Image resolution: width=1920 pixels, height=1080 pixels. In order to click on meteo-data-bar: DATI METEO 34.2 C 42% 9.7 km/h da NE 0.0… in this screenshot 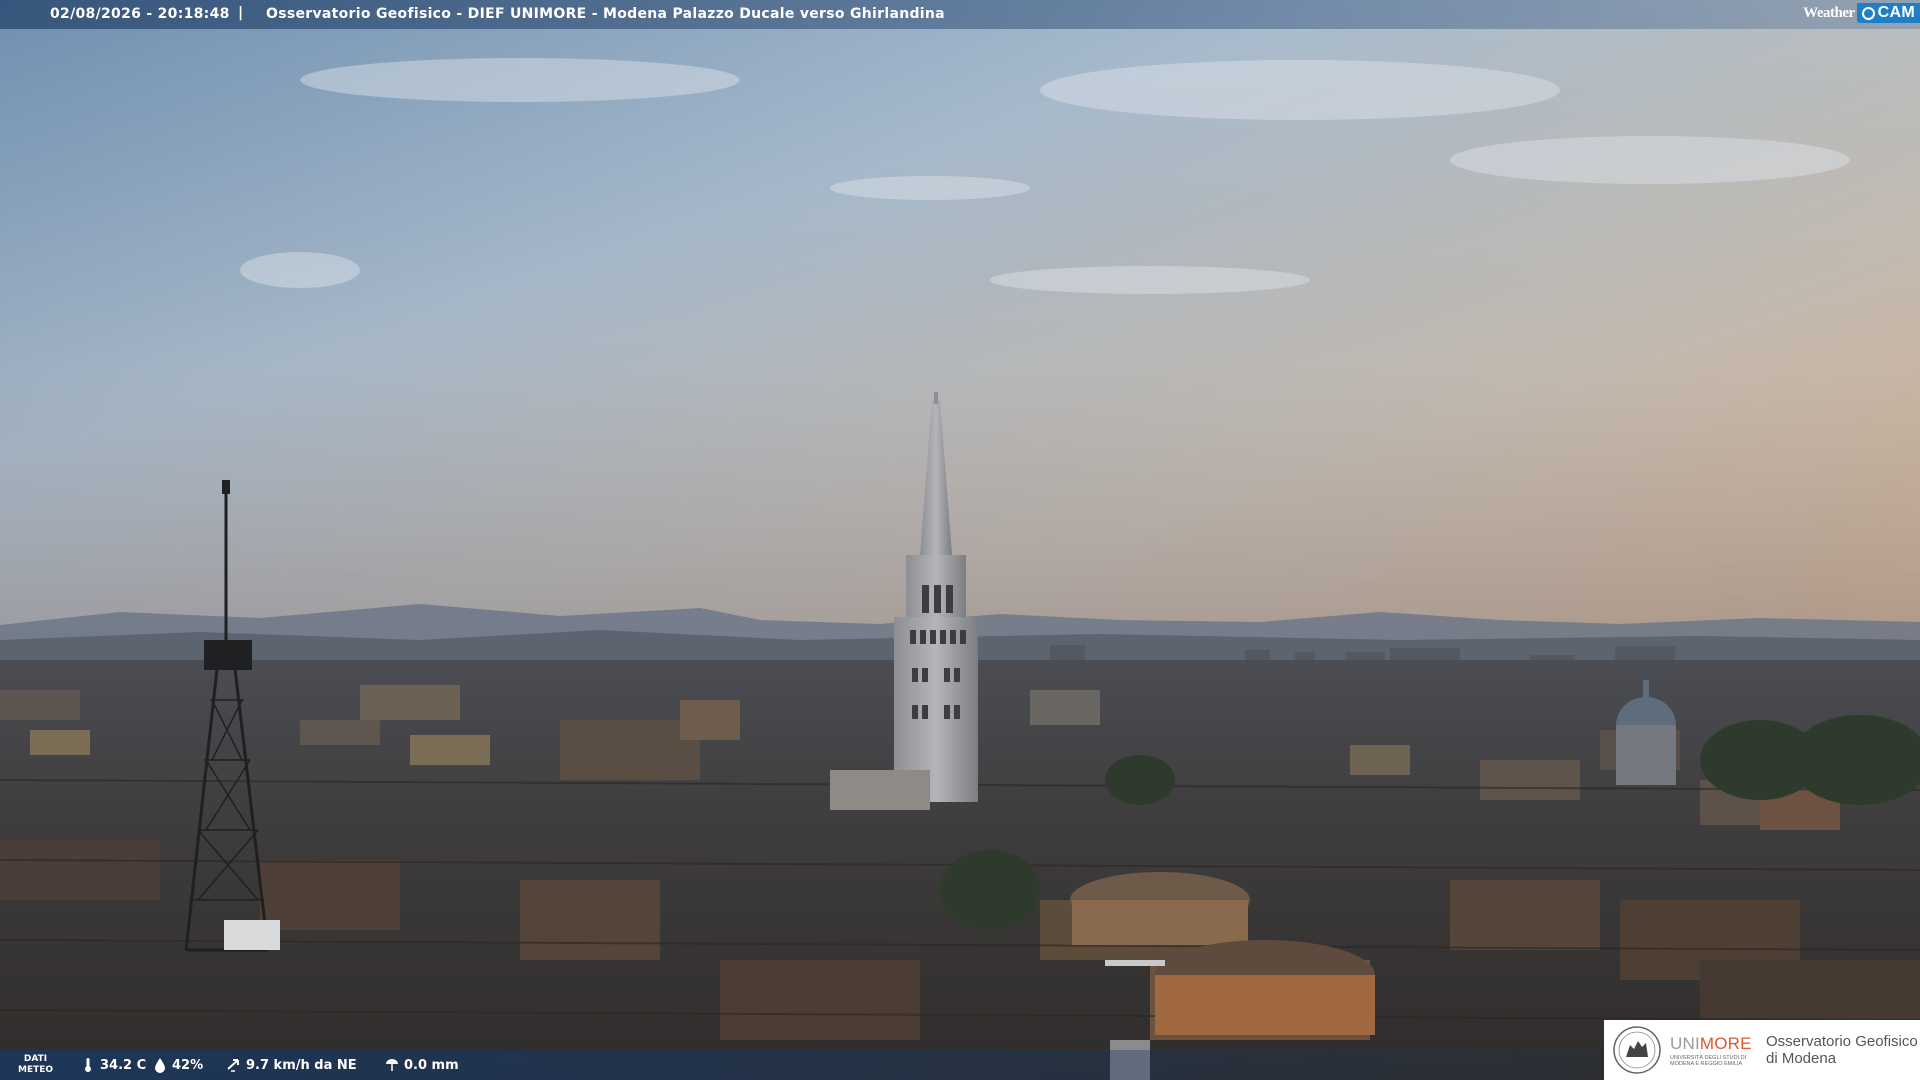, I will do `click(800, 1065)`.